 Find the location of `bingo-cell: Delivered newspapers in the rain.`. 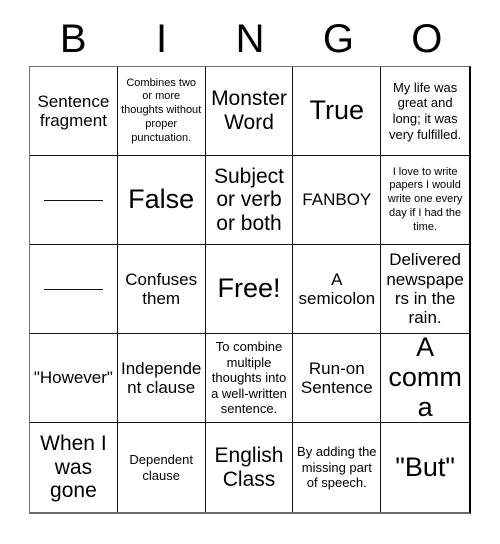

bingo-cell: Delivered newspapers in the rain. is located at coordinates (425, 289).